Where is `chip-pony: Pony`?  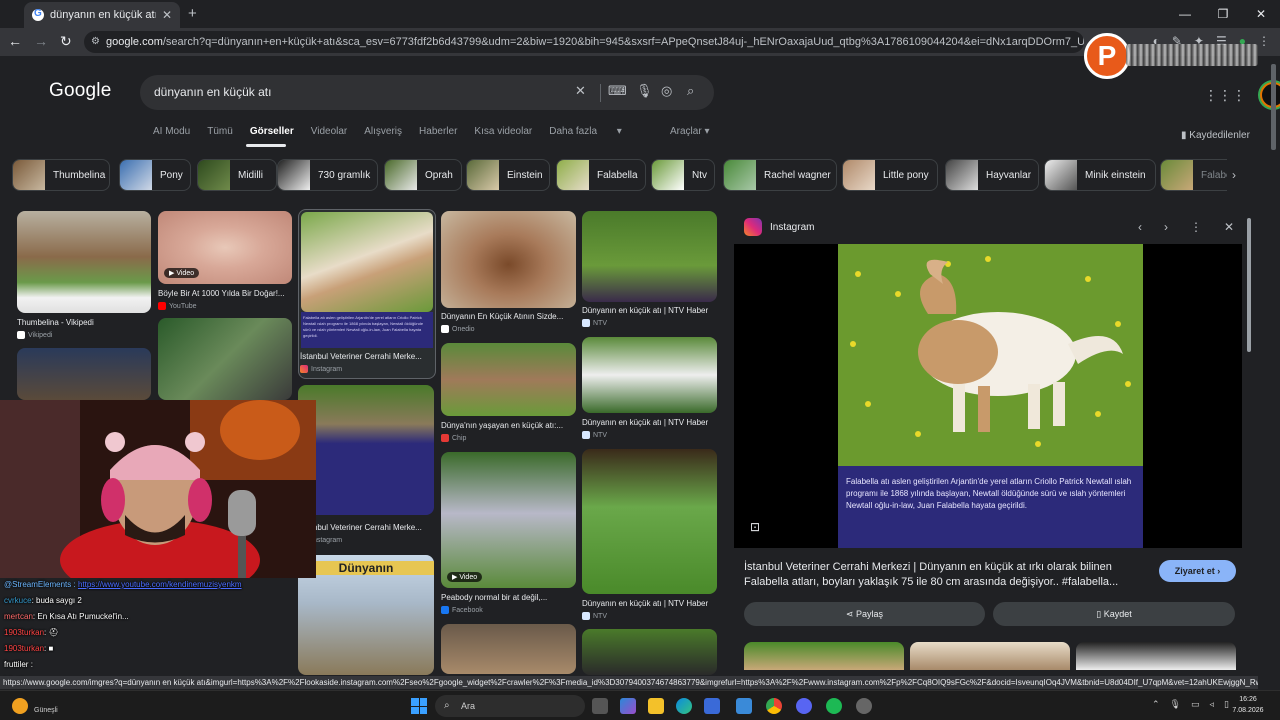 chip-pony: Pony is located at coordinates (155, 175).